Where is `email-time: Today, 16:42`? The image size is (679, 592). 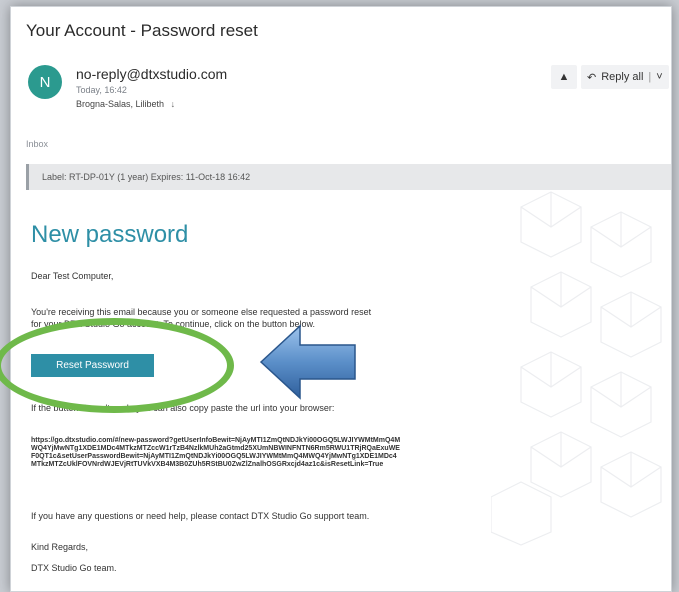
email-time: Today, 16:42 is located at coordinates (101, 90).